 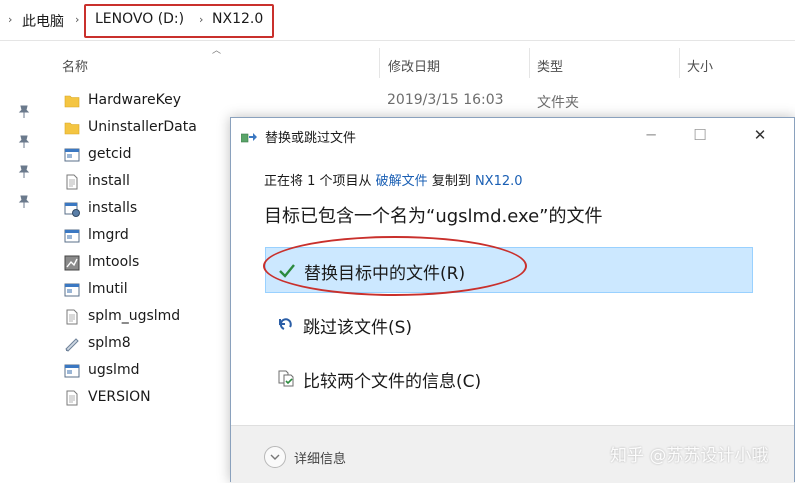 What do you see at coordinates (109, 343) in the screenshot?
I see `file-name: splm8` at bounding box center [109, 343].